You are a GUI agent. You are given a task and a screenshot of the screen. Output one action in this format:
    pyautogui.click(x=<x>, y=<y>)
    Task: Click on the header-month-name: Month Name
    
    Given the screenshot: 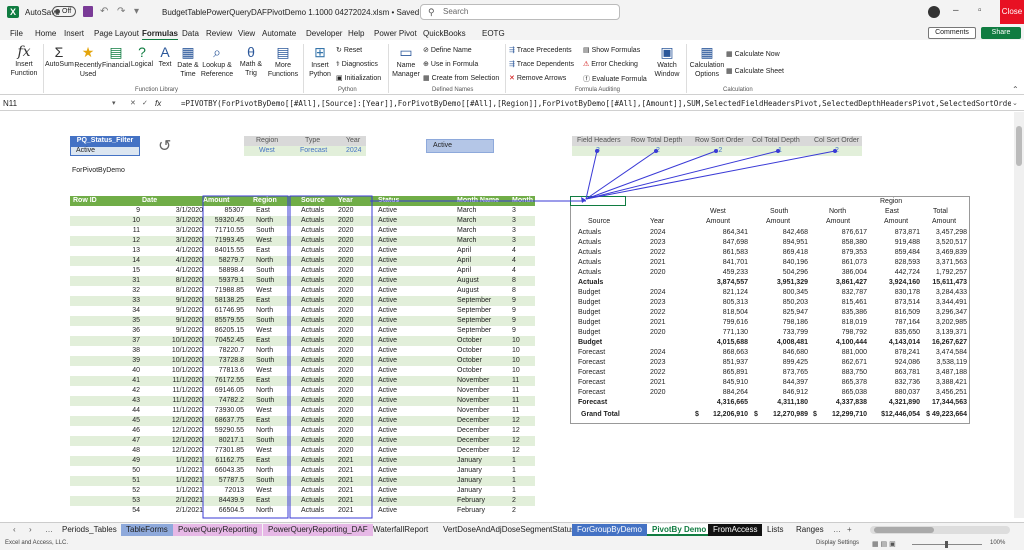 What is the action you would take?
    pyautogui.click(x=478, y=201)
    